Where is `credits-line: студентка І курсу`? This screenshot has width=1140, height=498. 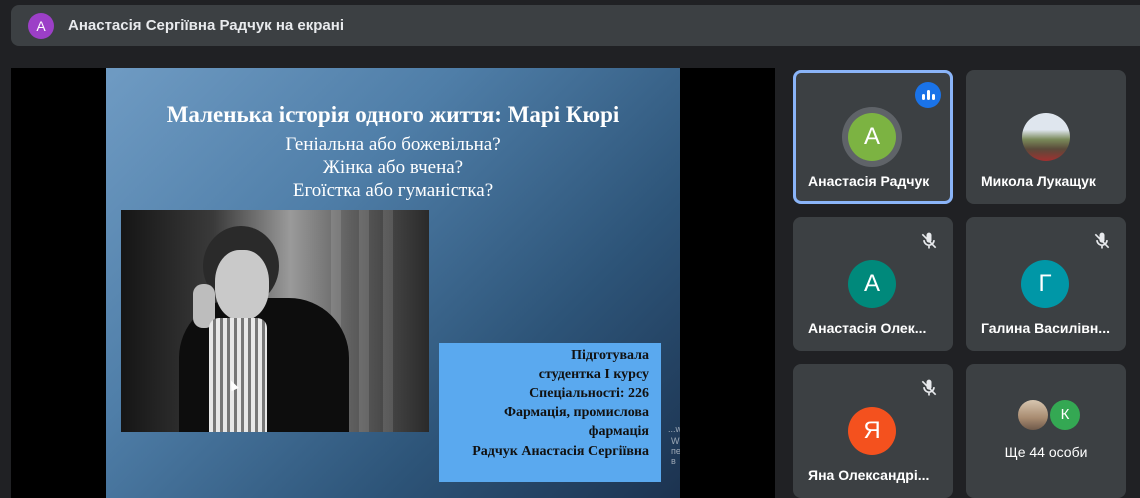 credits-line: студентка І курсу is located at coordinates (593, 374).